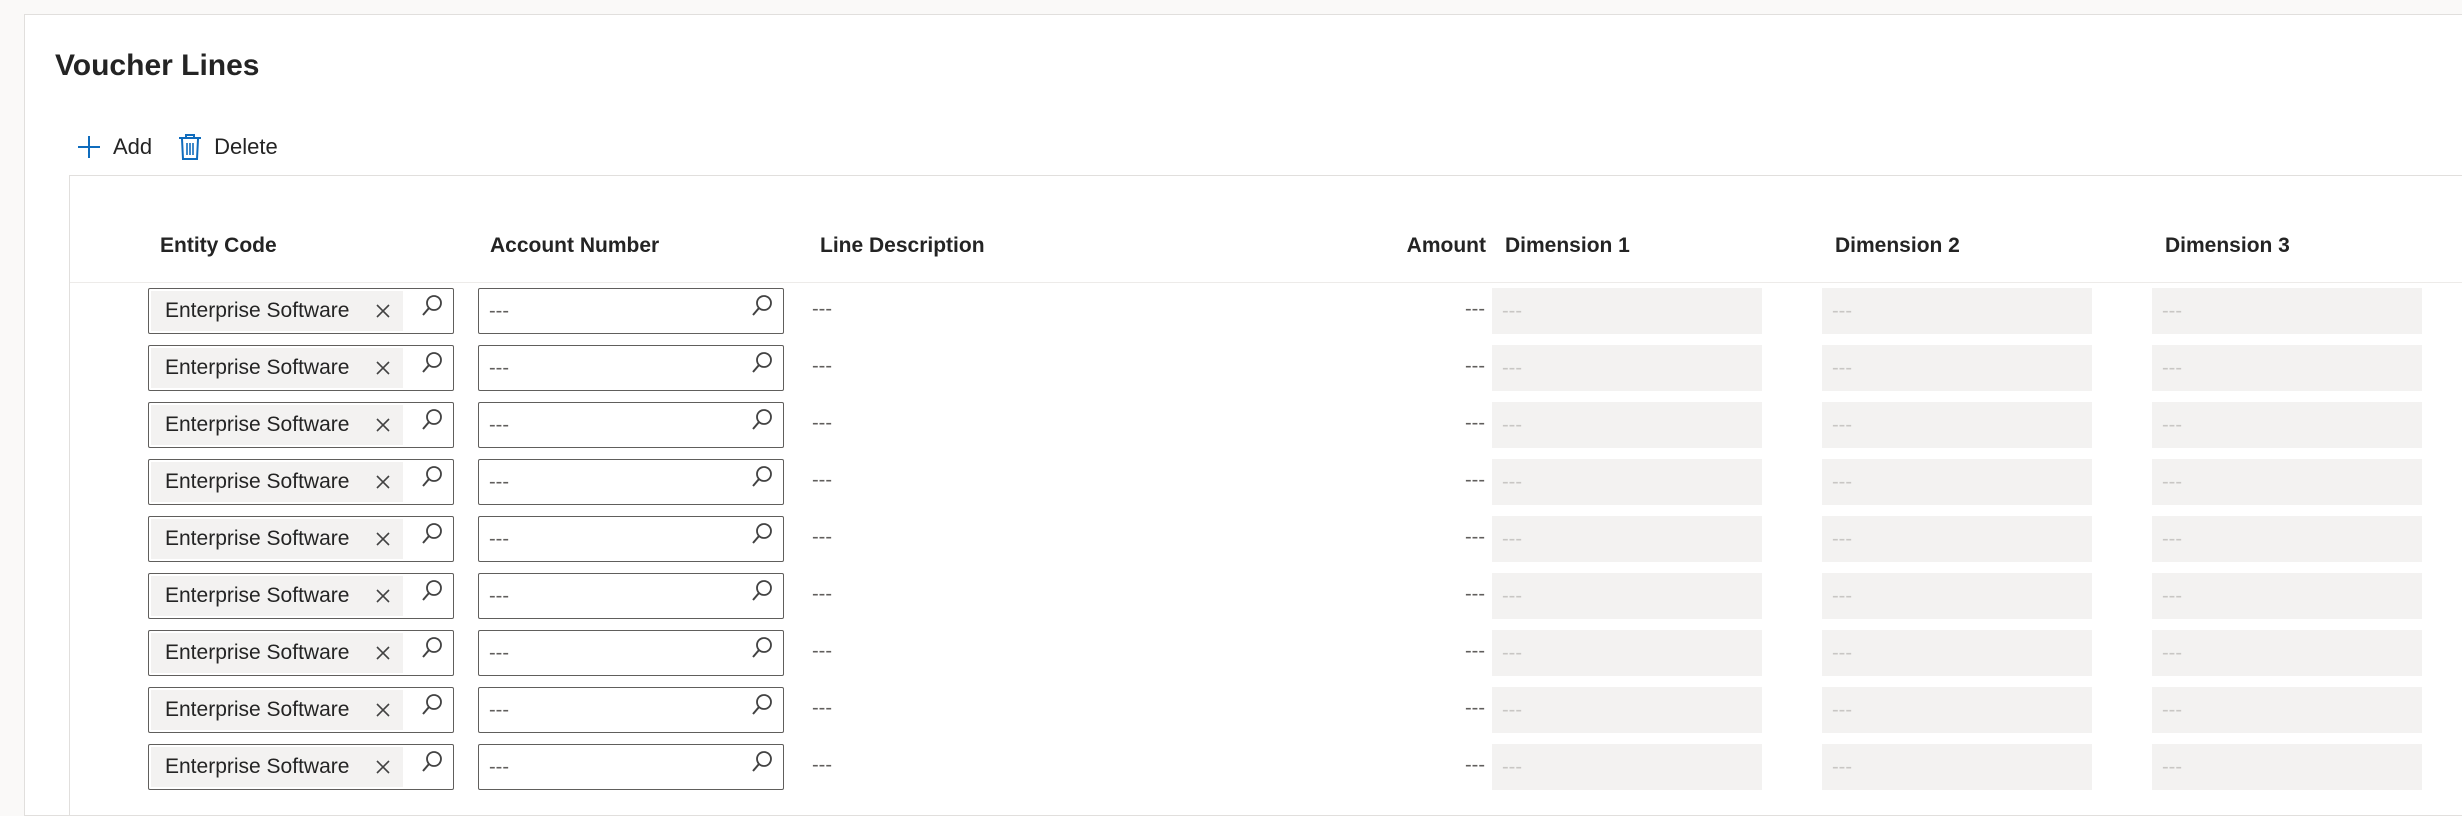  Describe the element at coordinates (218, 246) in the screenshot. I see `header-entity-code: Entity Code` at that location.